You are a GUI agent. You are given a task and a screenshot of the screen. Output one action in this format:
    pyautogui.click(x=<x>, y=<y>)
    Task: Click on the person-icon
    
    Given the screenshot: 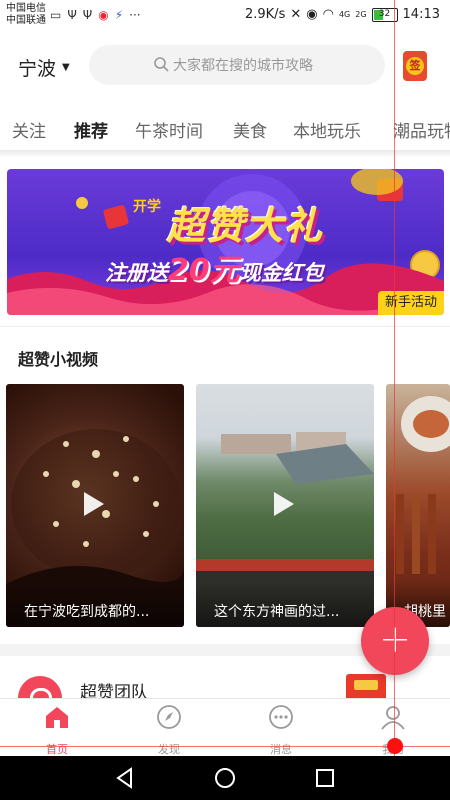 What is the action you would take?
    pyautogui.click(x=393, y=718)
    